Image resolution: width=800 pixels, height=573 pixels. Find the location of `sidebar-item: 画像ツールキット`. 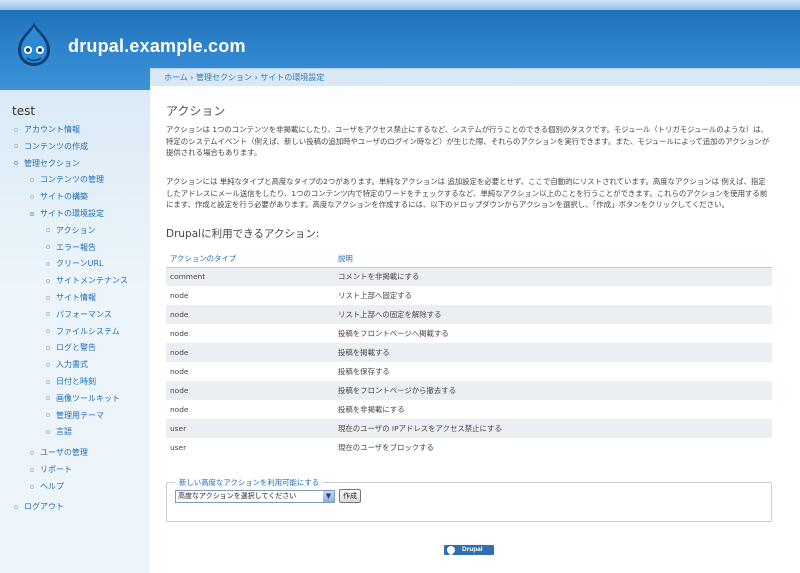

sidebar-item: 画像ツールキット is located at coordinates (83, 398).